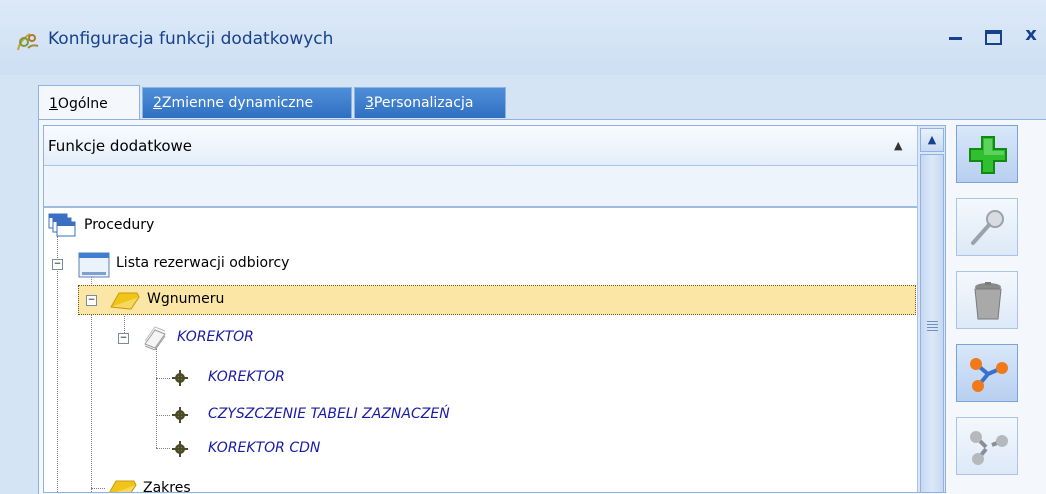  Describe the element at coordinates (423, 103) in the screenshot. I see `tab-personalizacja-label: Personalizacja` at that location.